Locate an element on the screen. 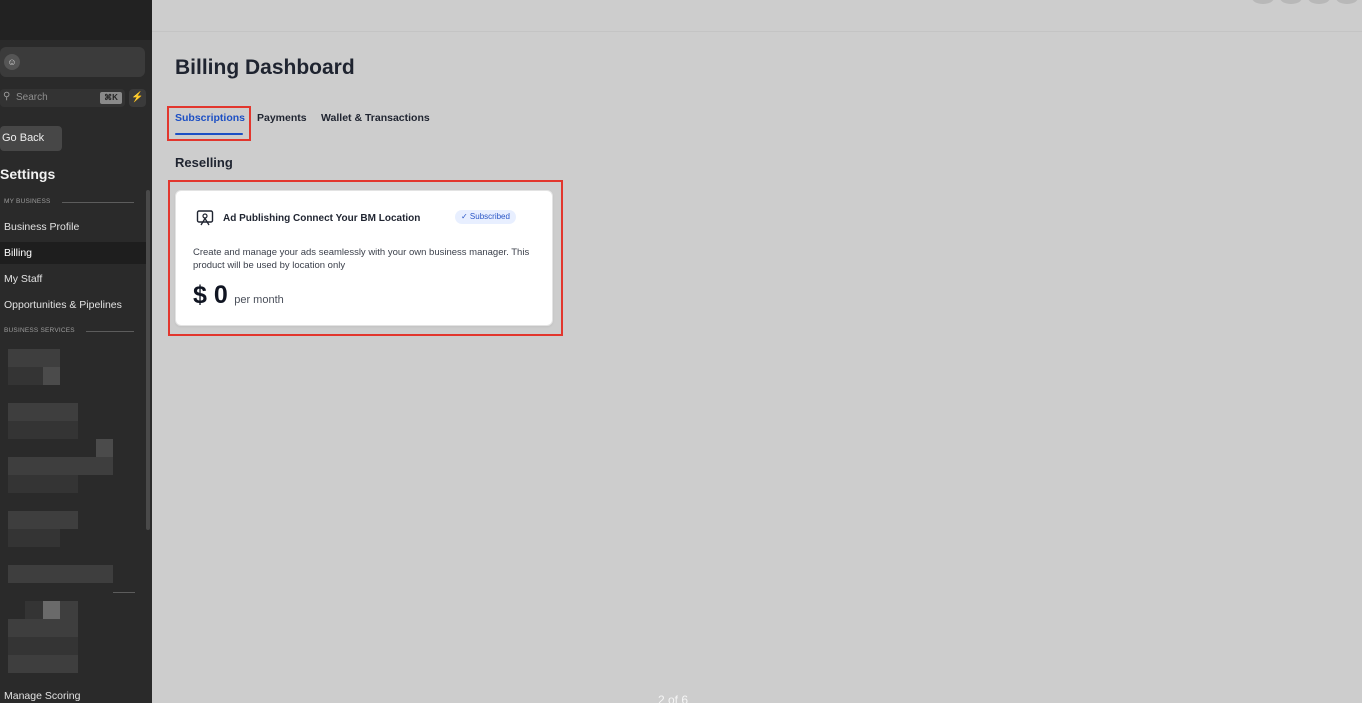 The image size is (1362, 703). search-input: ⚲ Search ⌘K is located at coordinates (62, 98).